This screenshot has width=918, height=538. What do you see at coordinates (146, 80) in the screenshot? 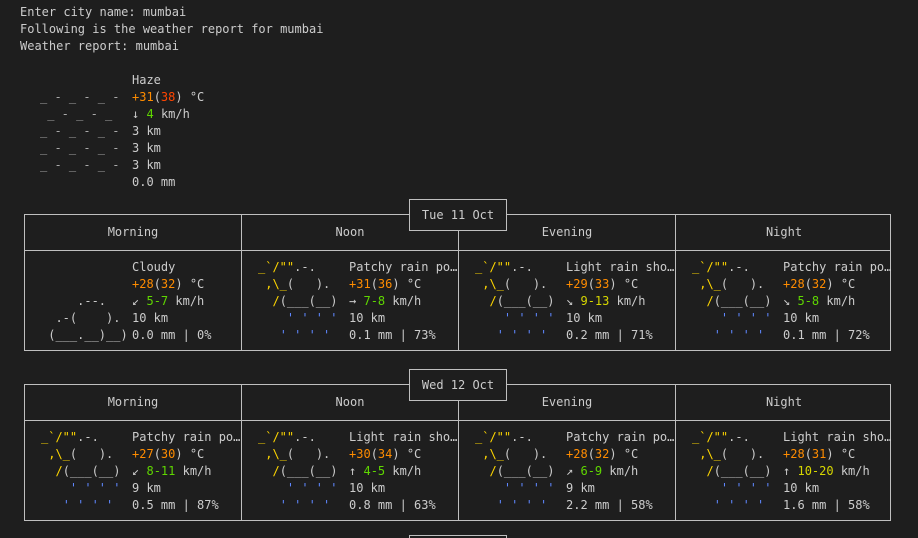
I see `current-condition: Haze` at bounding box center [146, 80].